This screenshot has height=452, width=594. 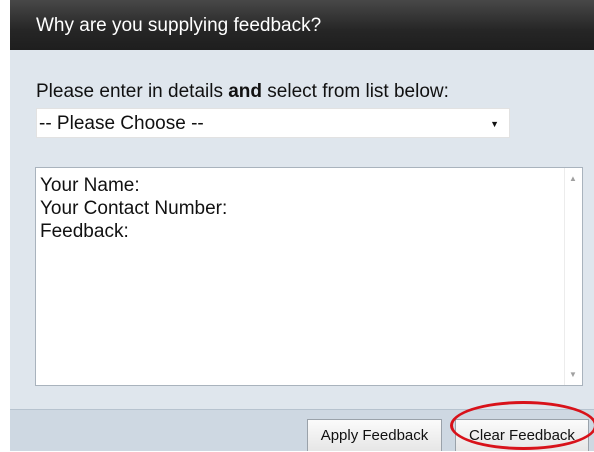 What do you see at coordinates (522, 435) in the screenshot?
I see `clear-feedback-button: Clear Feedback` at bounding box center [522, 435].